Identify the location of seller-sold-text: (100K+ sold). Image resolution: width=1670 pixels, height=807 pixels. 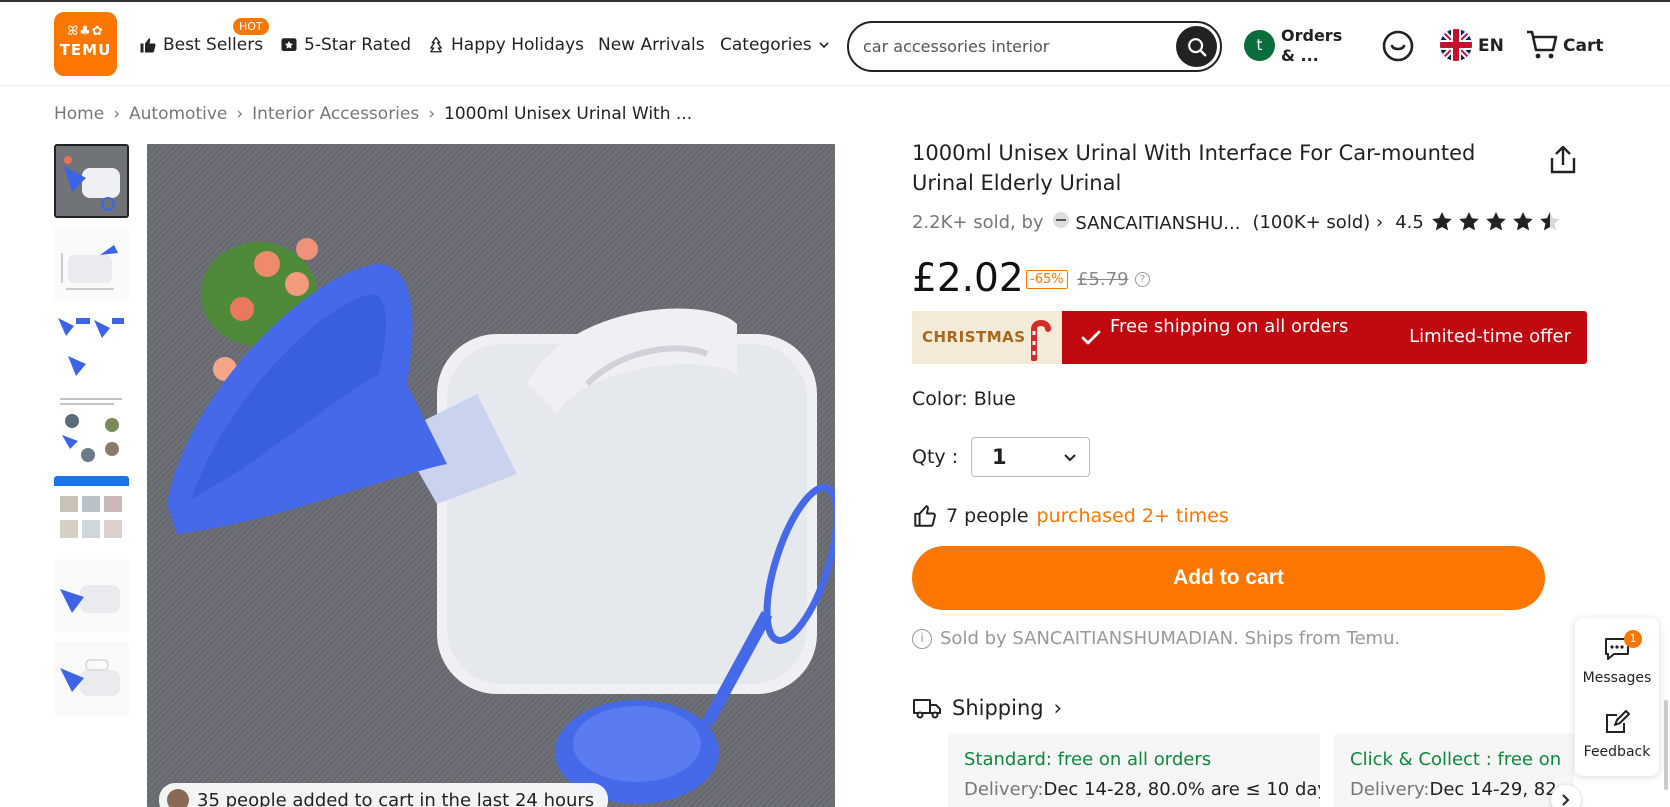
(1311, 222).